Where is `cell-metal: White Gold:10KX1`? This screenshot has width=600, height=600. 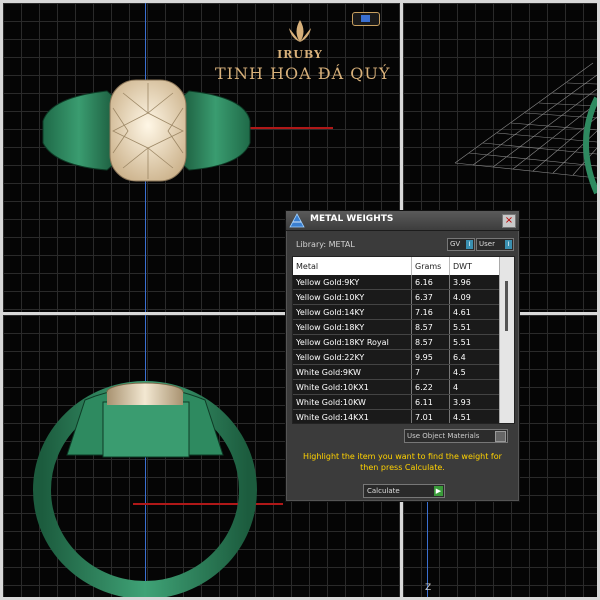 cell-metal: White Gold:10KX1 is located at coordinates (352, 387).